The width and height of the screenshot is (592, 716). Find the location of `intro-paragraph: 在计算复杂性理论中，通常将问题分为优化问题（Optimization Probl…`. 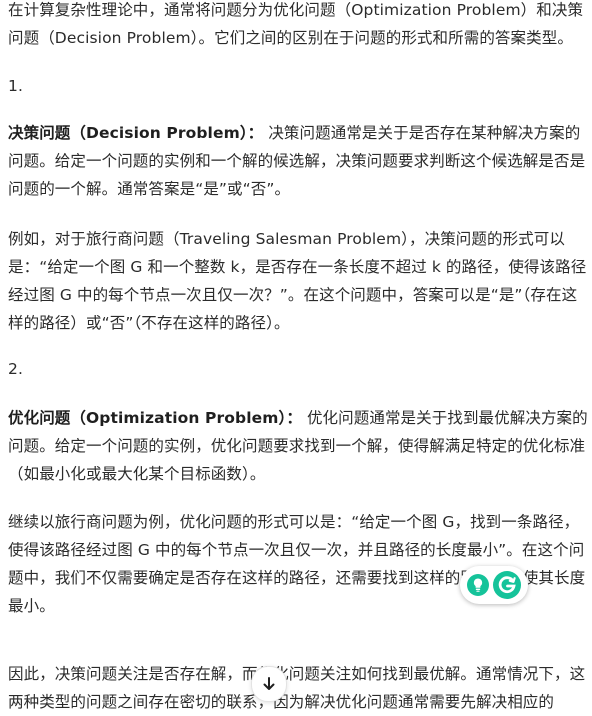

intro-paragraph: 在计算复杂性理论中，通常将问题分为优化问题（Optimization Probl… is located at coordinates (296, 24).